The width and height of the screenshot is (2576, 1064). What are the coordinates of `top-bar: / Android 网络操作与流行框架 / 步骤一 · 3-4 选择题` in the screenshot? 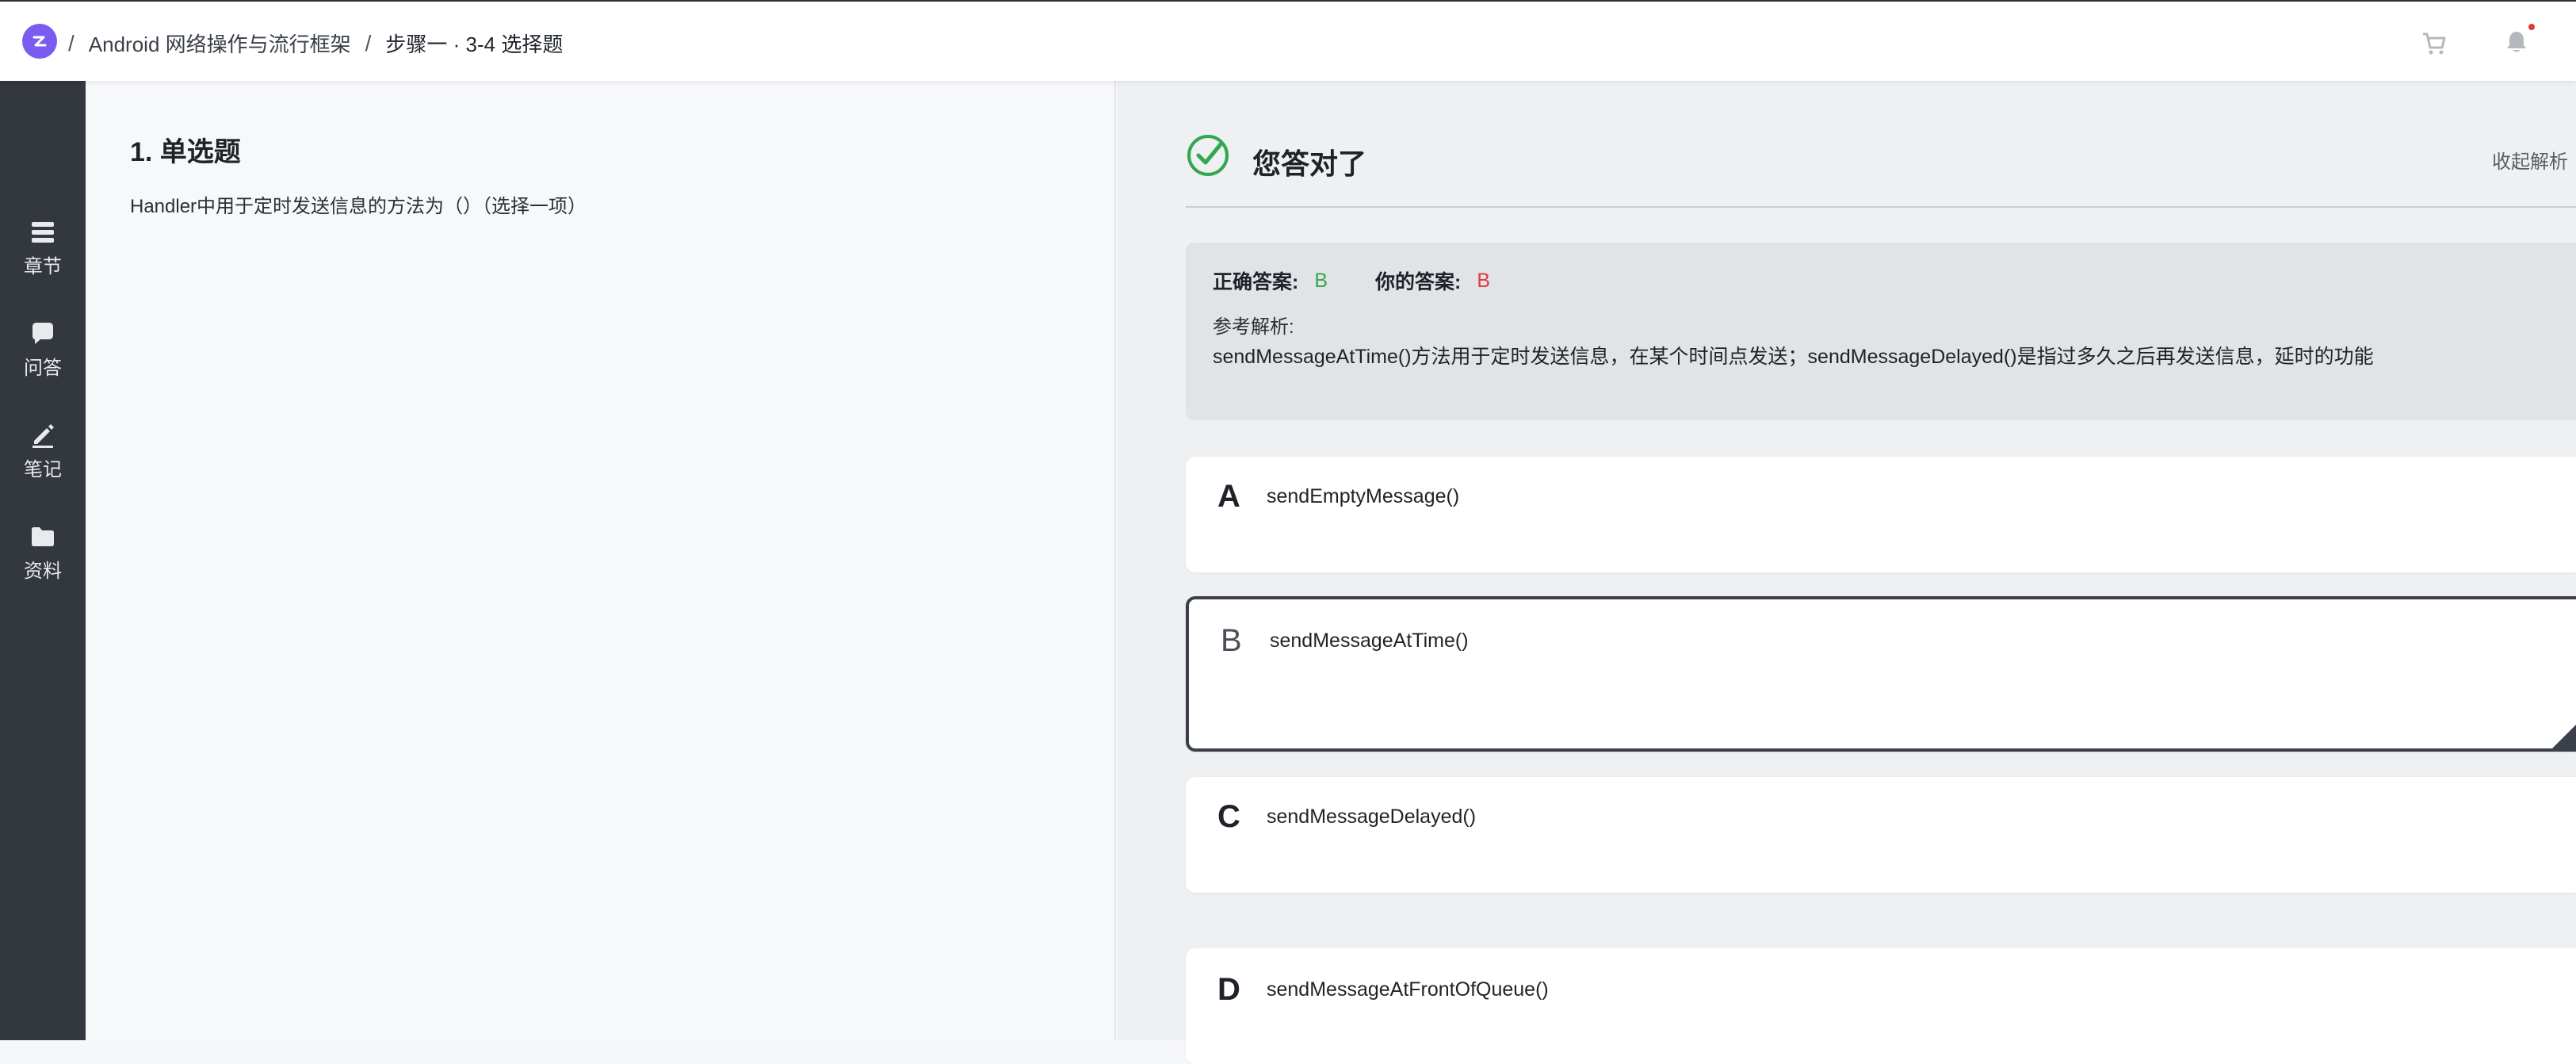 It's located at (1288, 40).